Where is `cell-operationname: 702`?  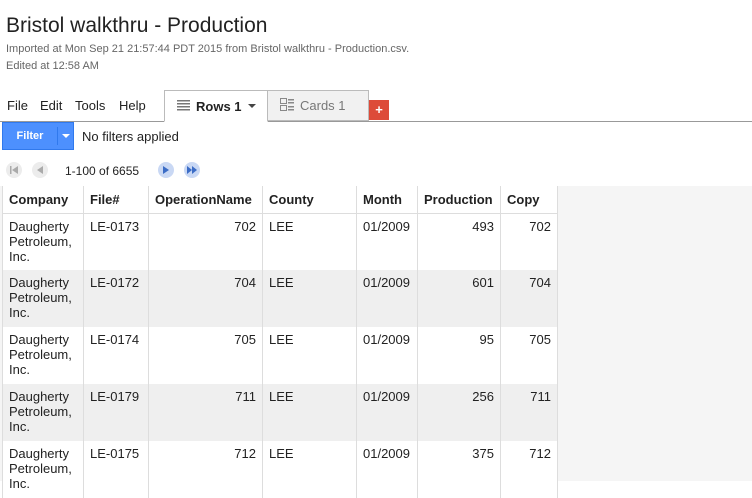
cell-operationname: 702 is located at coordinates (205, 241).